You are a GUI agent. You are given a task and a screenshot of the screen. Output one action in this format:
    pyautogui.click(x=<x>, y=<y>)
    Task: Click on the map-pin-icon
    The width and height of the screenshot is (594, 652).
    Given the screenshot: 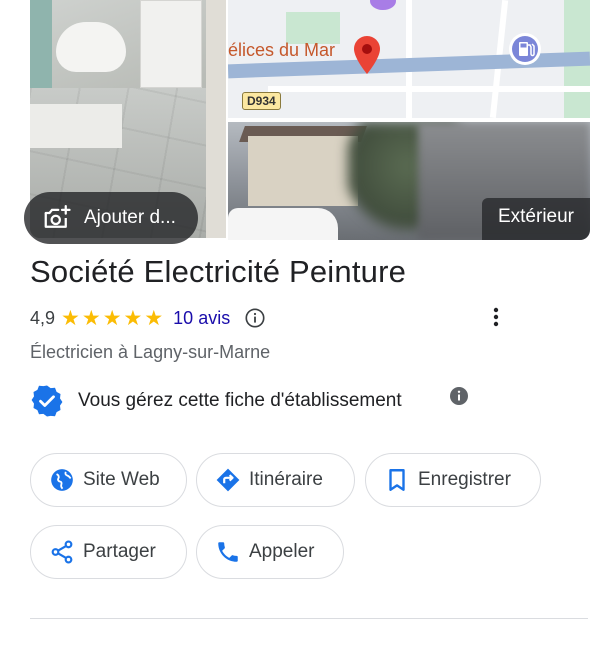 What is the action you would take?
    pyautogui.click(x=367, y=55)
    